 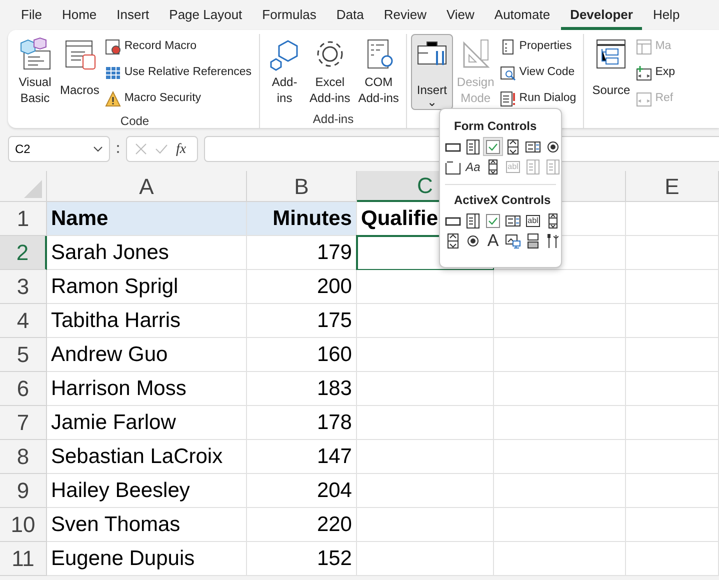 What do you see at coordinates (113, 423) in the screenshot?
I see `cell-text: Jamie Farlow` at bounding box center [113, 423].